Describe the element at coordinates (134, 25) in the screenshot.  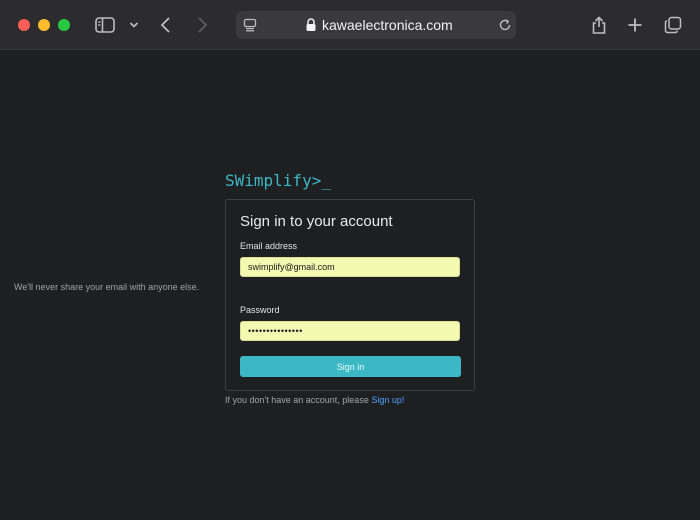
I see `chevron-down-icon` at that location.